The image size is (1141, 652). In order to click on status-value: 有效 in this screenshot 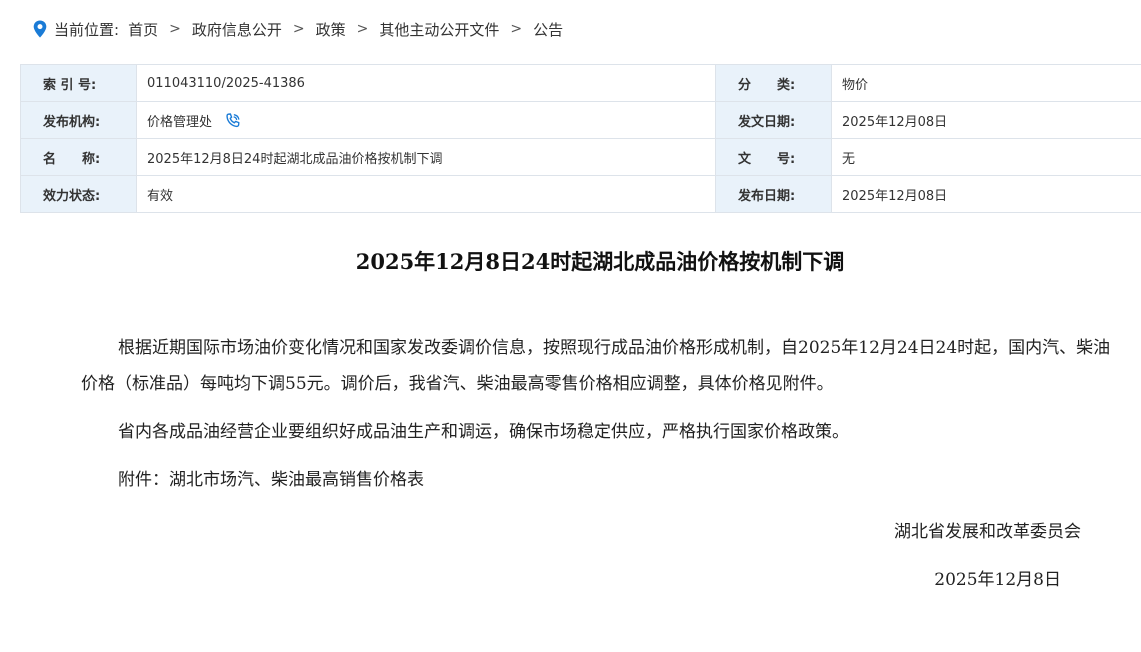, I will do `click(426, 194)`.